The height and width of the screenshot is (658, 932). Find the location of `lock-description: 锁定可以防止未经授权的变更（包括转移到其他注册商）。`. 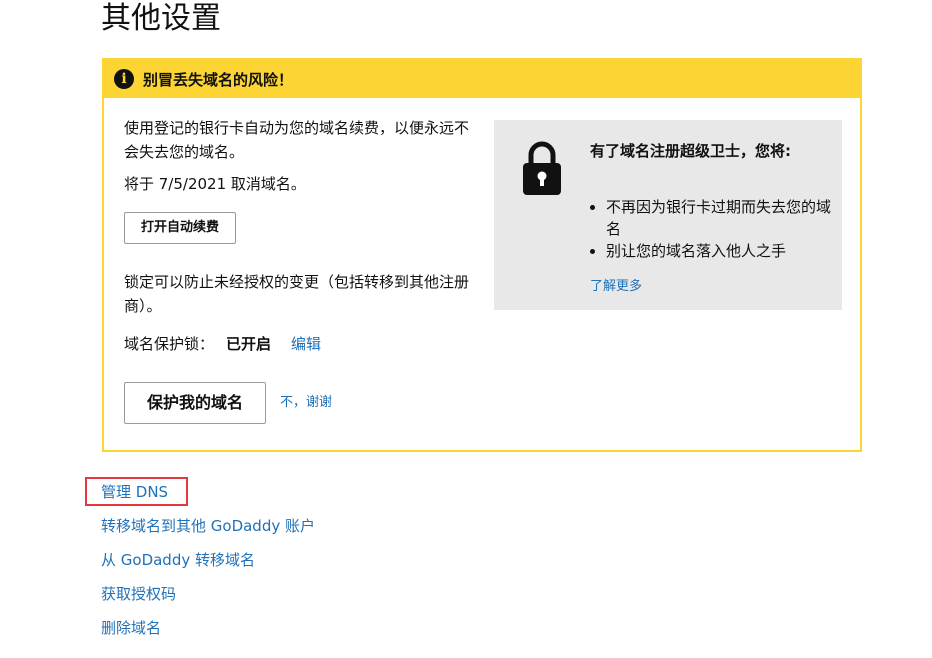

lock-description: 锁定可以防止未经授权的变更（包括转移到其他注册商）。 is located at coordinates (297, 294).